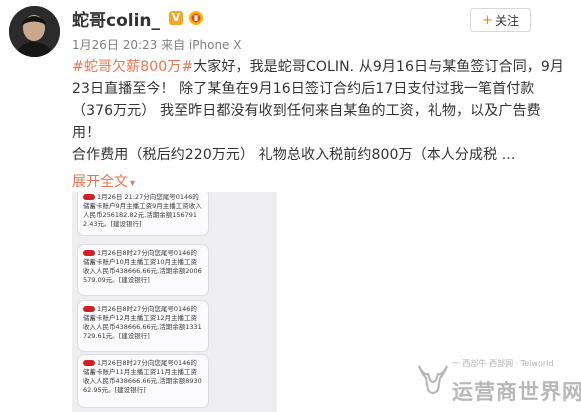  I want to click on watermark-small-text: 一 西部牛 西部网 · Telworld, so click(503, 363).